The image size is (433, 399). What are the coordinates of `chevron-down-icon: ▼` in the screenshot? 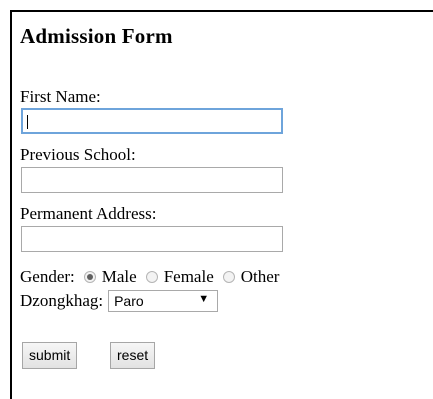 It's located at (204, 299).